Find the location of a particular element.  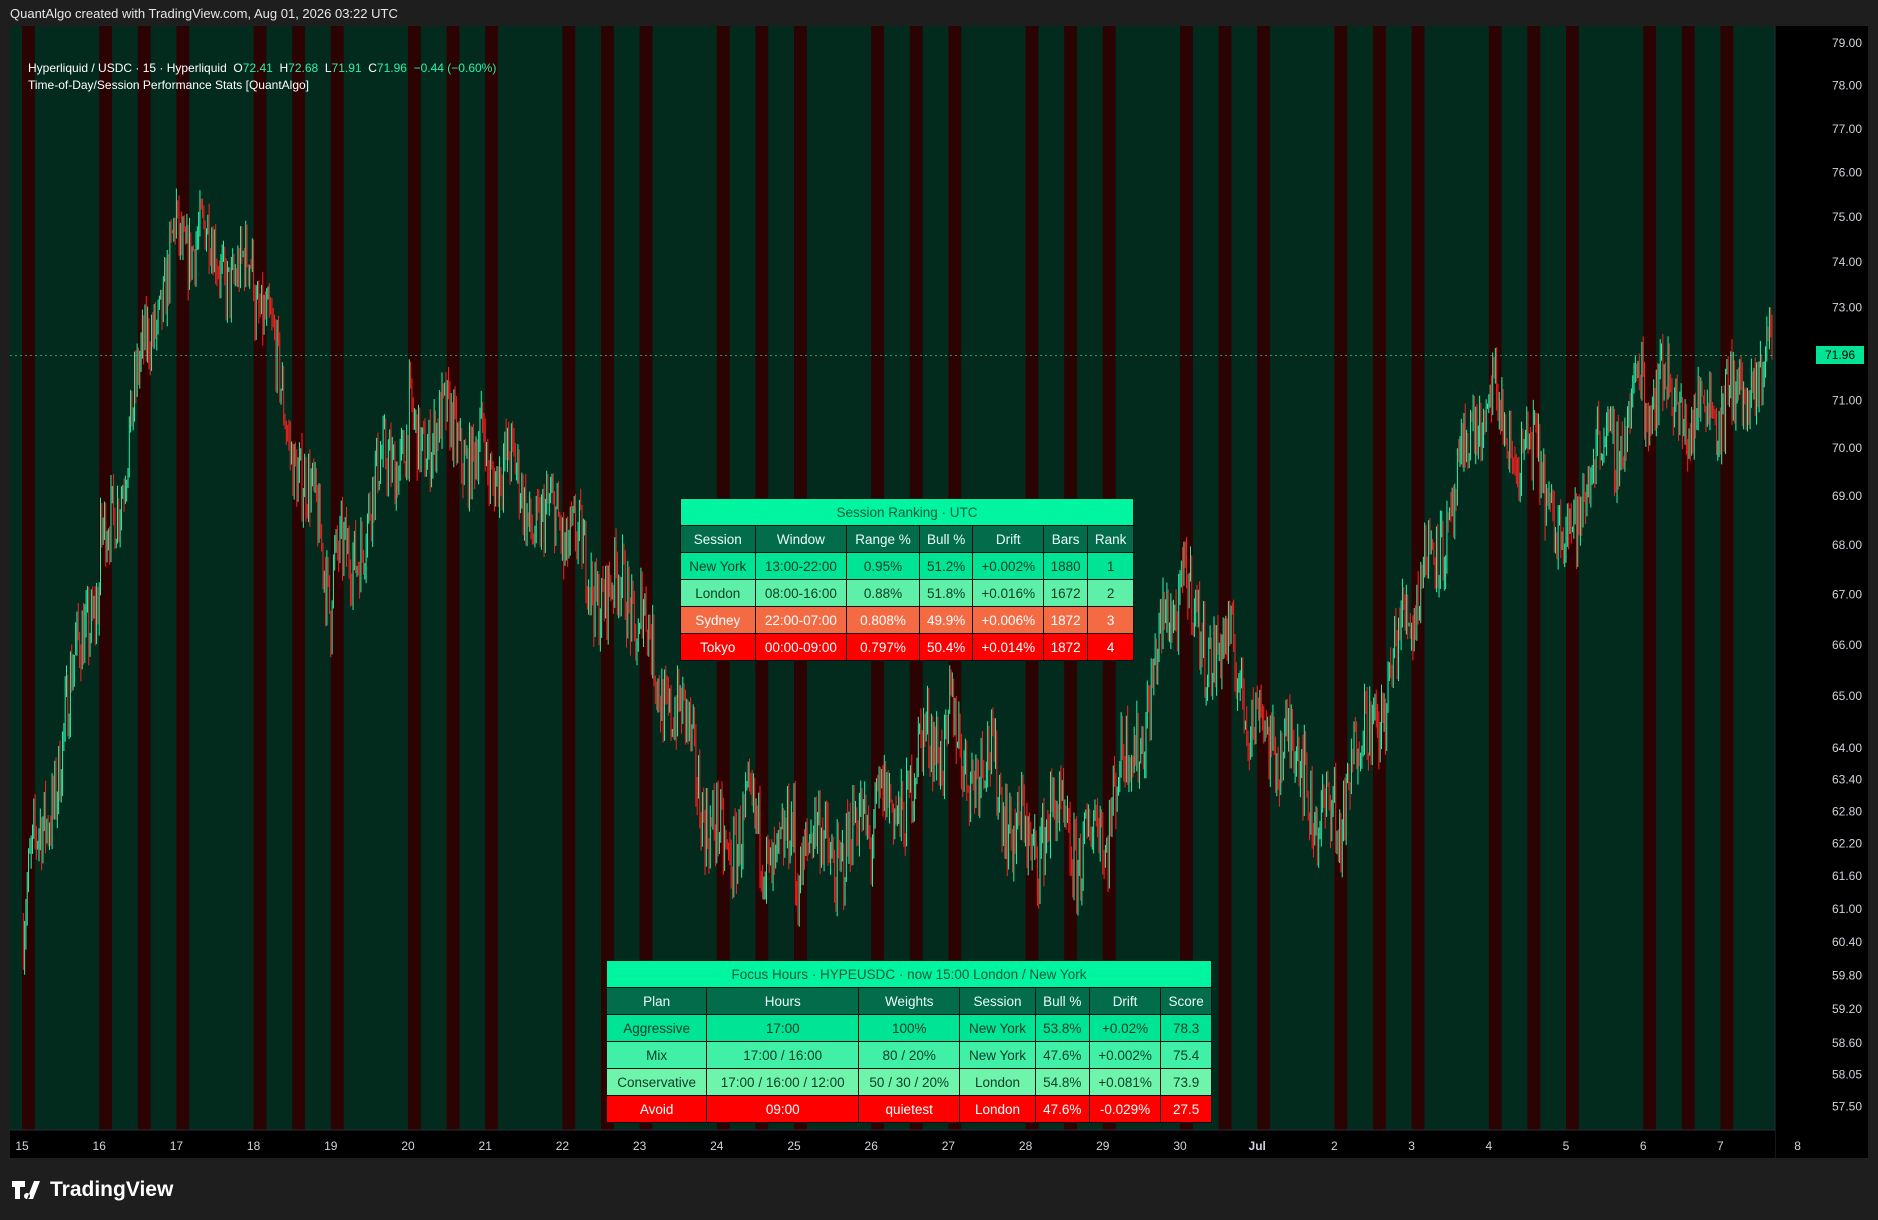

time-tick-label: 22 is located at coordinates (563, 1146).